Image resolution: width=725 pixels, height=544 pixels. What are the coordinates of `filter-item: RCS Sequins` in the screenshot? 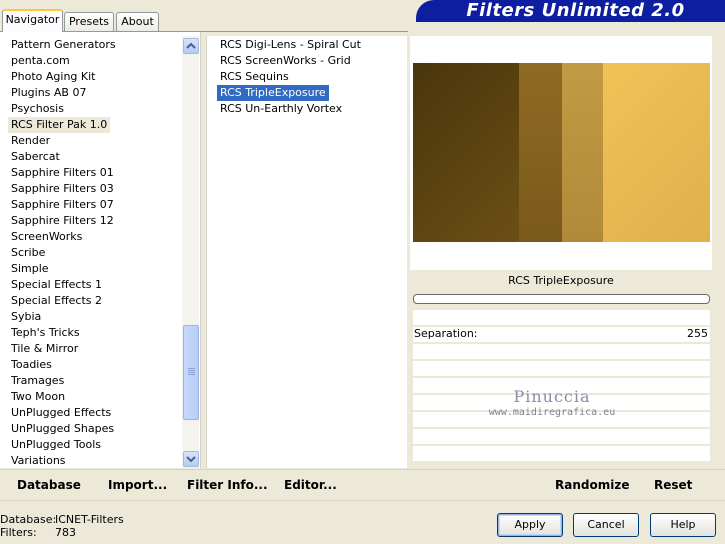 It's located at (254, 77).